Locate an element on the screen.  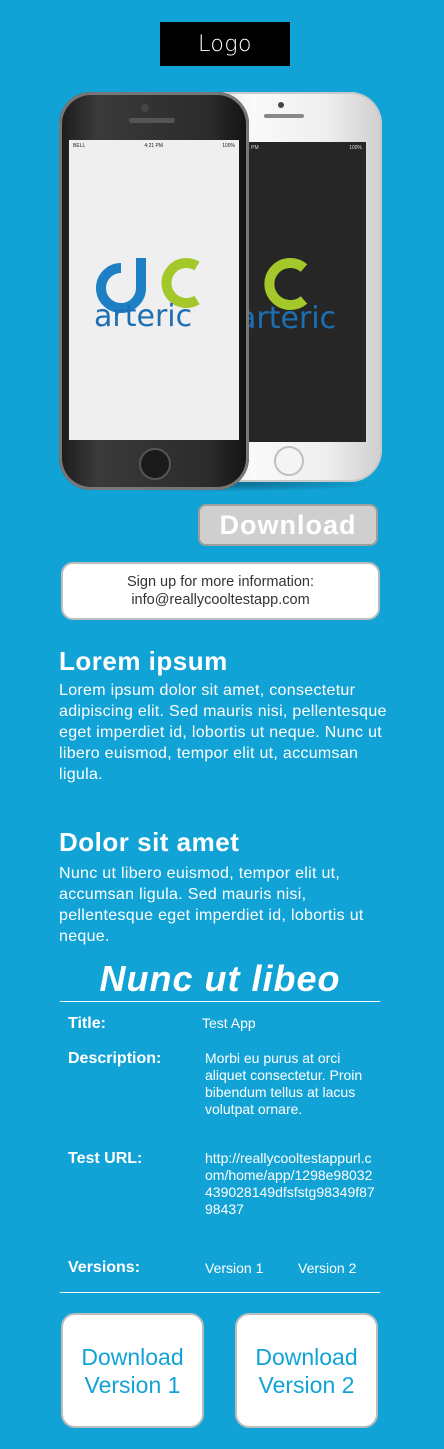
button-line: Version 2 is located at coordinates (306, 1384).